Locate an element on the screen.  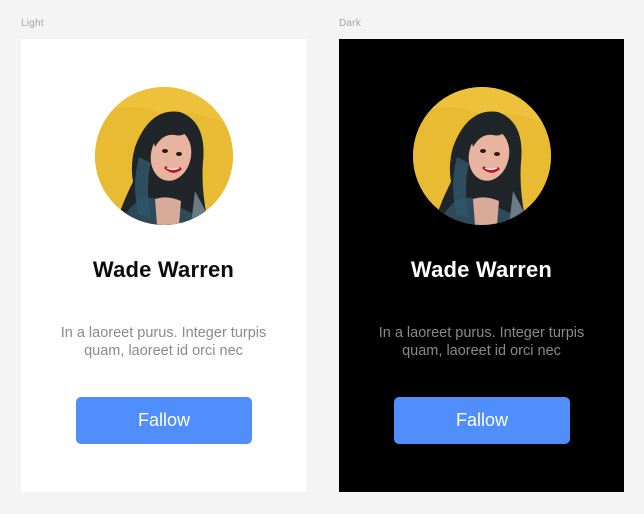
variant-label-light: Light is located at coordinates (32, 23).